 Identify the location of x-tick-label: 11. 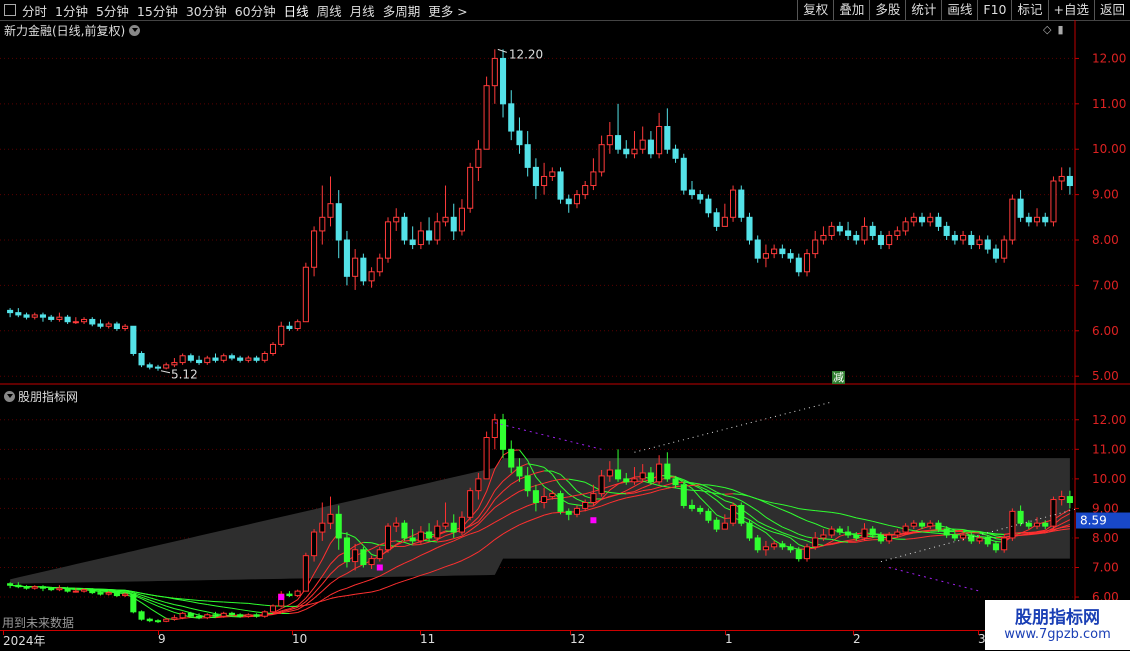
(427, 639).